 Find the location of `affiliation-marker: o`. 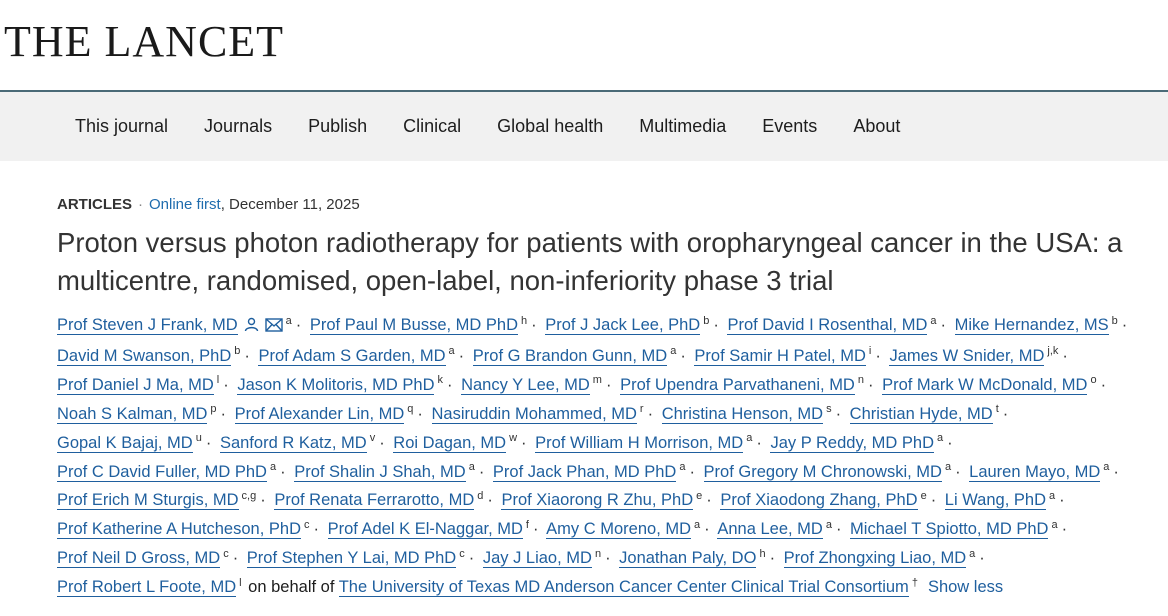

affiliation-marker: o is located at coordinates (1093, 380).